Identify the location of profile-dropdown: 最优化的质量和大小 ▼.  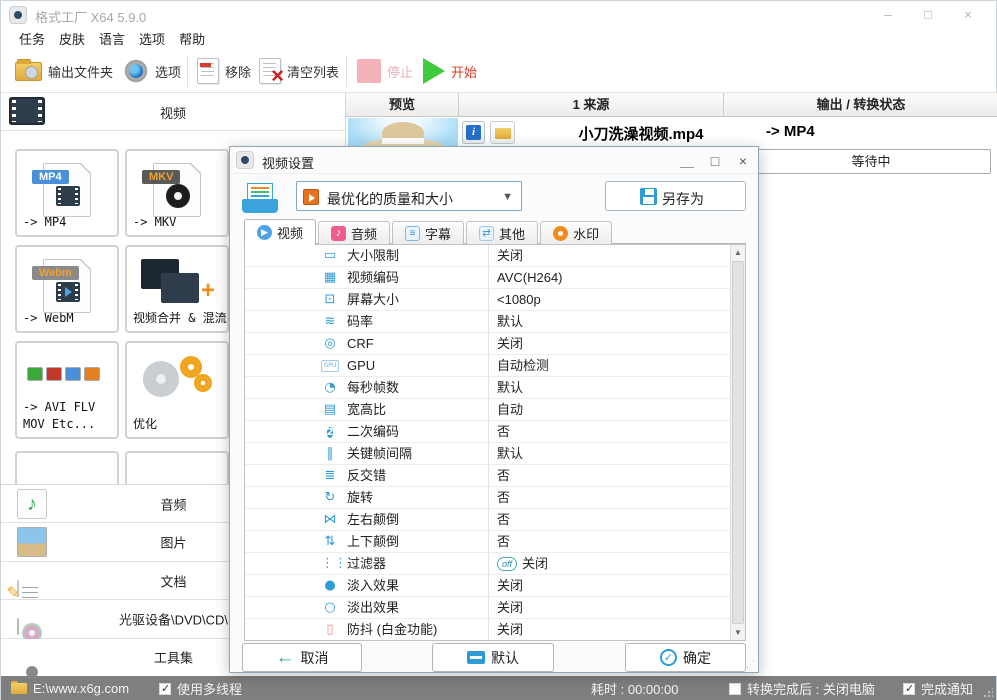
(409, 196).